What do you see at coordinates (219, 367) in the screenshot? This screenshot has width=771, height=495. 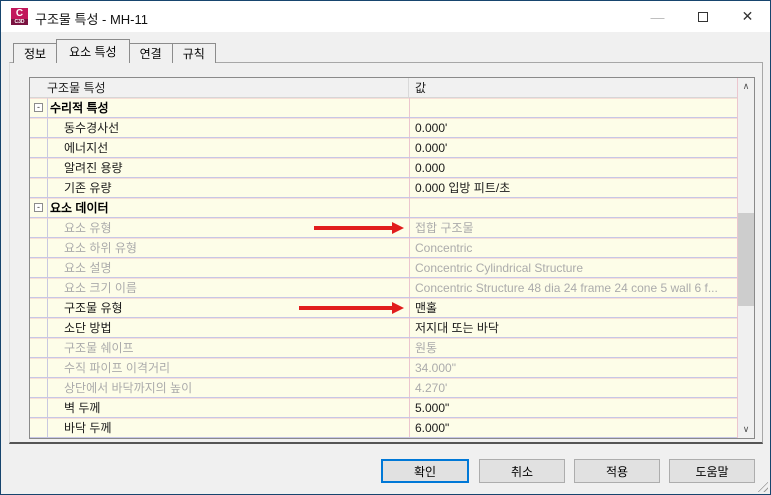 I see `property-label: 수직 파이프 이격거리` at bounding box center [219, 367].